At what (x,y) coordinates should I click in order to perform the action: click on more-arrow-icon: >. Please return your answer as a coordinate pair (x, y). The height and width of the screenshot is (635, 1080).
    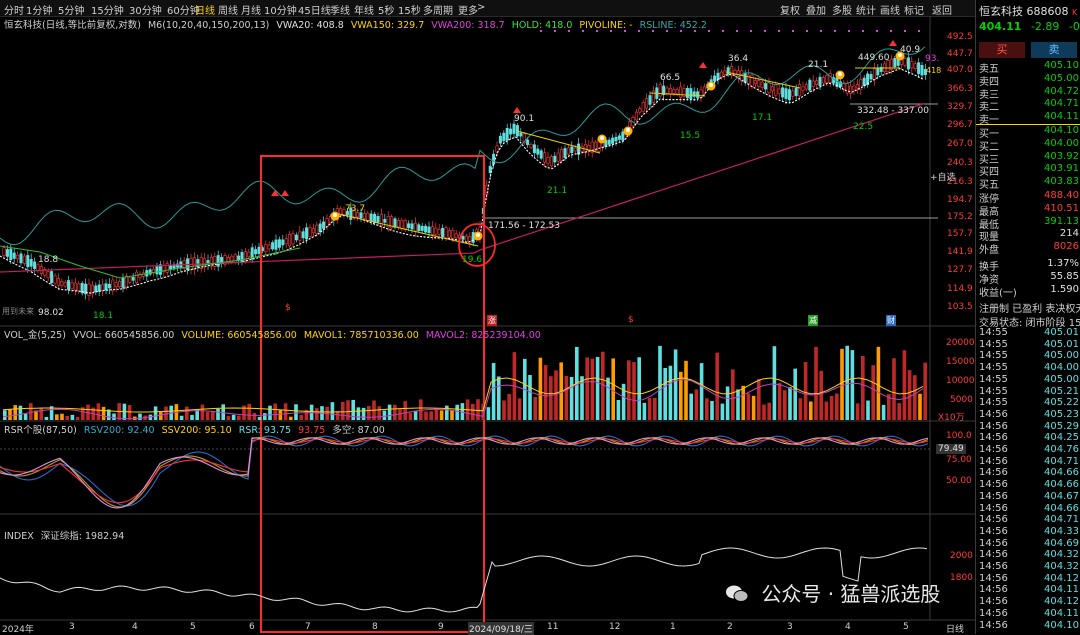
    Looking at the image, I should click on (481, 7).